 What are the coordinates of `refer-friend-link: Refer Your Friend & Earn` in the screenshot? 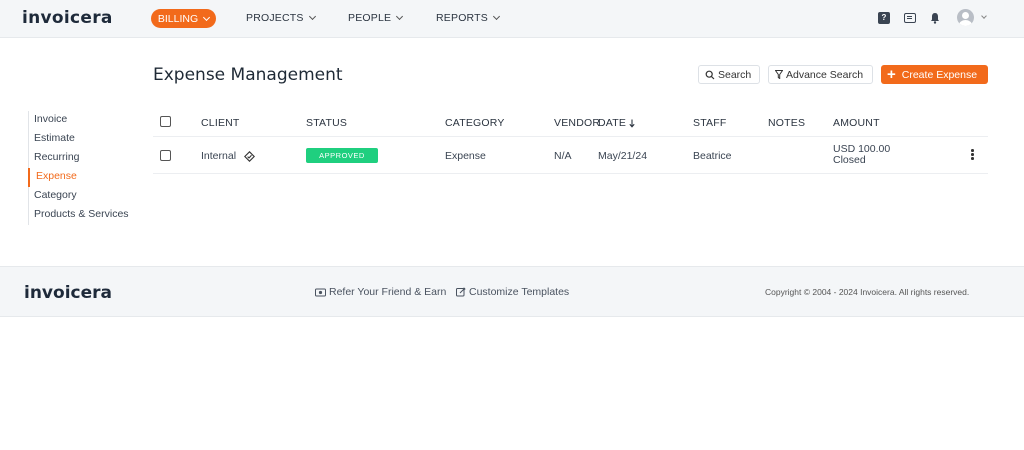 It's located at (380, 292).